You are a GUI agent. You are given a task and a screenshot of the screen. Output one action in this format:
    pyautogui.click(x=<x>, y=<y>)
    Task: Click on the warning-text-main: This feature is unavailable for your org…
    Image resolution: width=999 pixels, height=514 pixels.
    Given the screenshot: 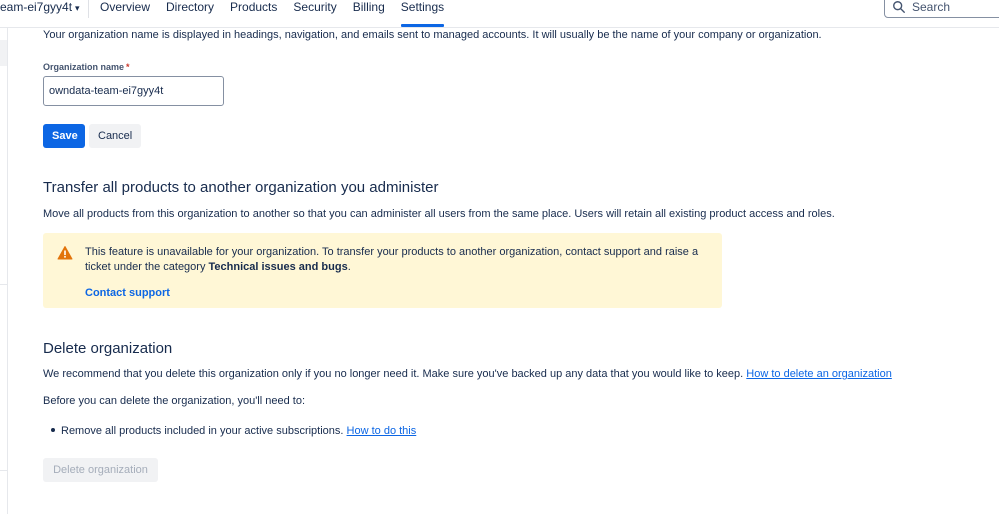 What is the action you would take?
    pyautogui.click(x=392, y=259)
    